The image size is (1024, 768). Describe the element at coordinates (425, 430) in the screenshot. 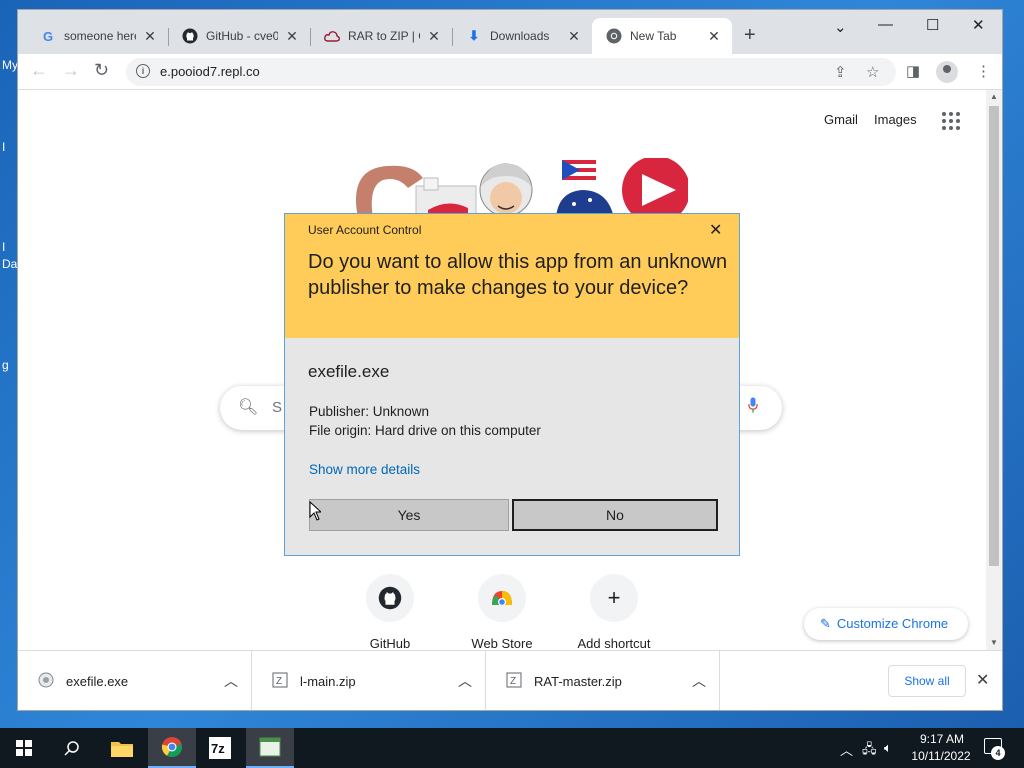

I see `uac-file-origin: File origin: Hard drive on this computer` at that location.